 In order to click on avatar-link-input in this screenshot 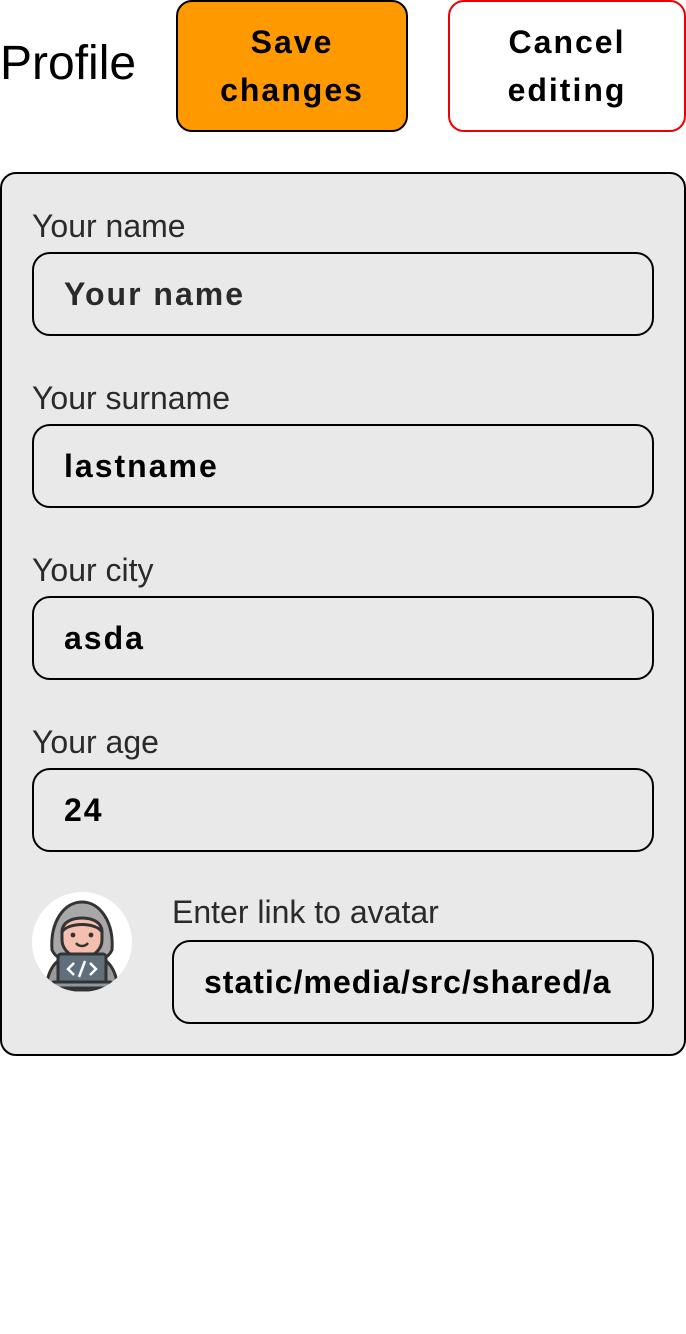, I will do `click(413, 982)`.